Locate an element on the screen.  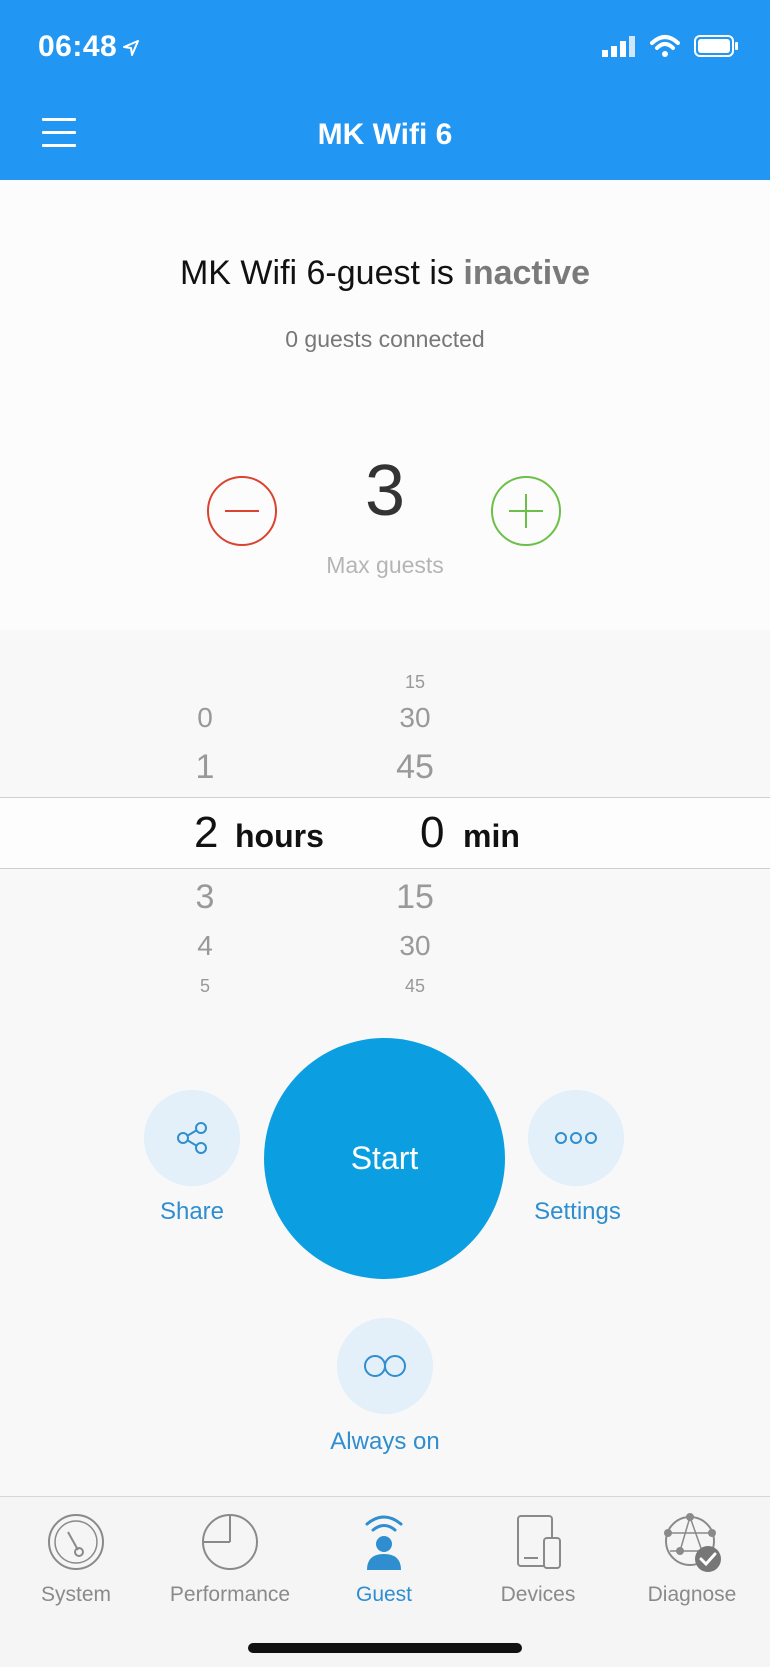
network-state: inactive is located at coordinates (527, 273).